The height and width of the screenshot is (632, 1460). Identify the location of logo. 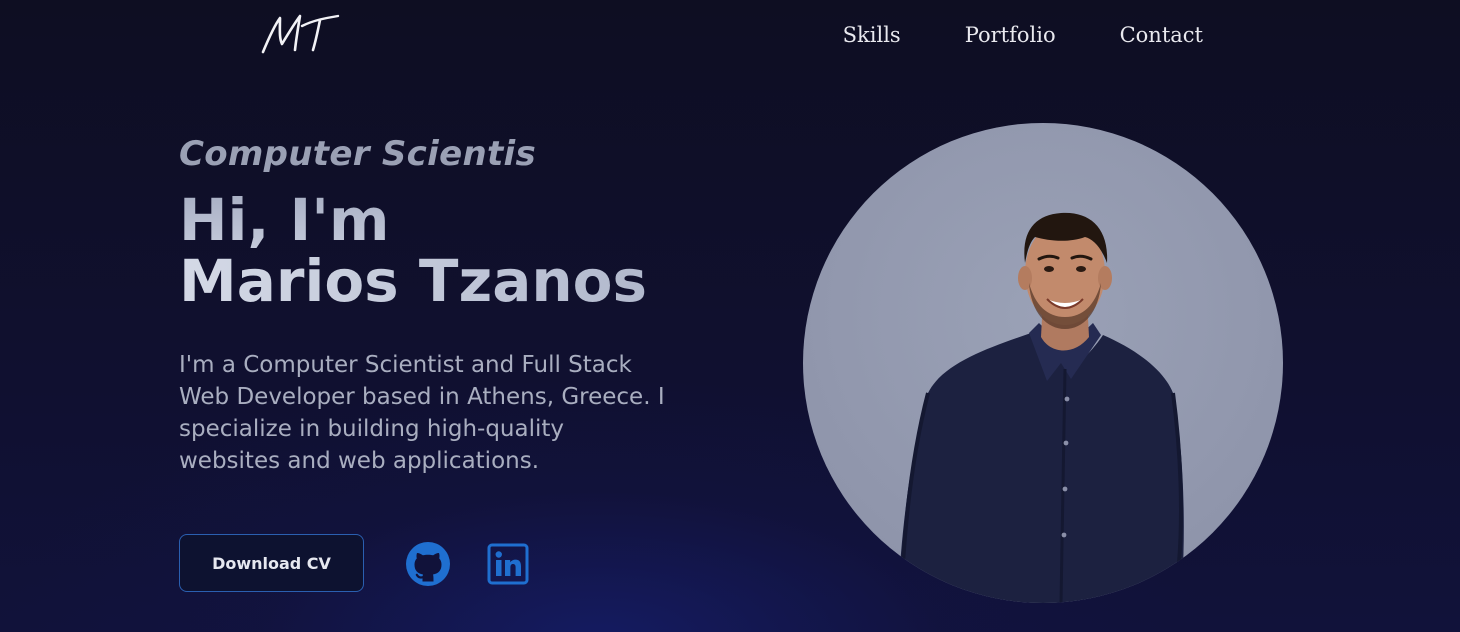
(299, 34).